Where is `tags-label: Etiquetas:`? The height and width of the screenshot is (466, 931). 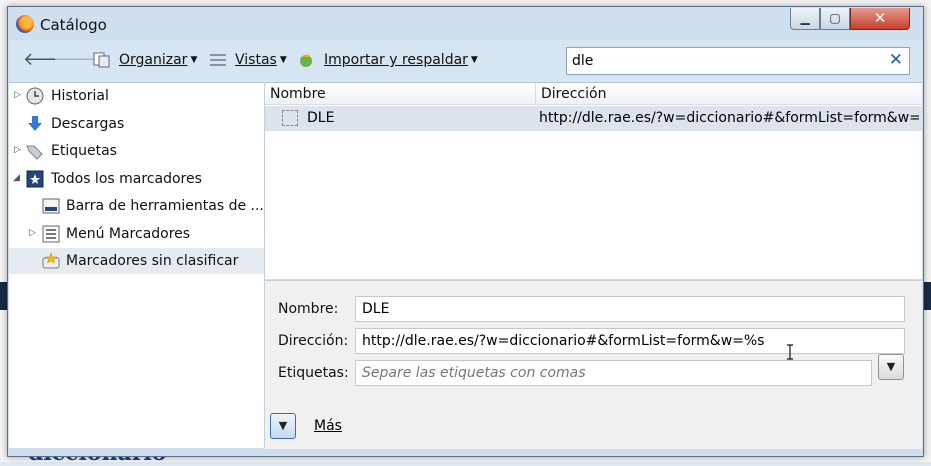
tags-label: Etiquetas: is located at coordinates (313, 373).